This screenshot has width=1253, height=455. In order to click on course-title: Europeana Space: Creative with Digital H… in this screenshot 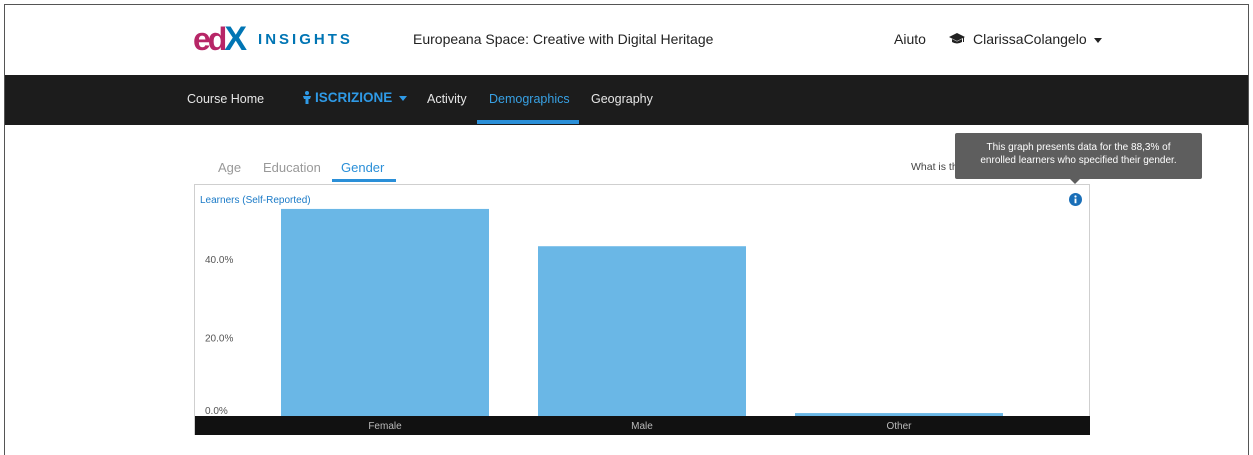, I will do `click(563, 39)`.